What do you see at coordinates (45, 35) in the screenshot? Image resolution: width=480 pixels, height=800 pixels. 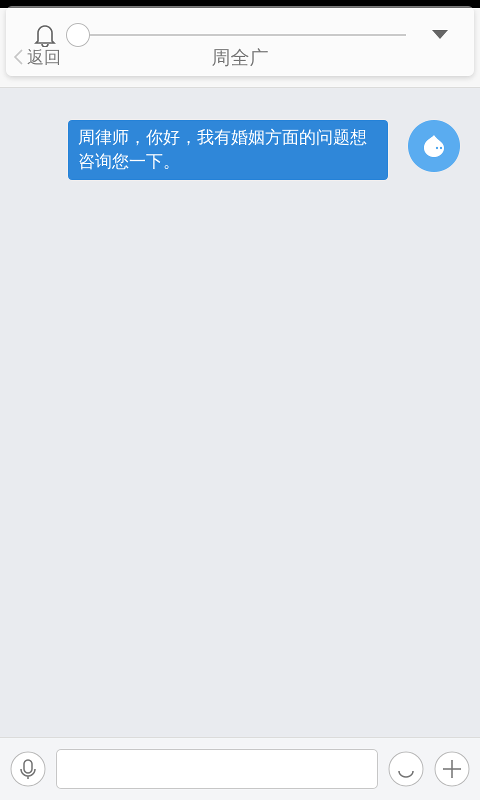 I see `bell-icon` at bounding box center [45, 35].